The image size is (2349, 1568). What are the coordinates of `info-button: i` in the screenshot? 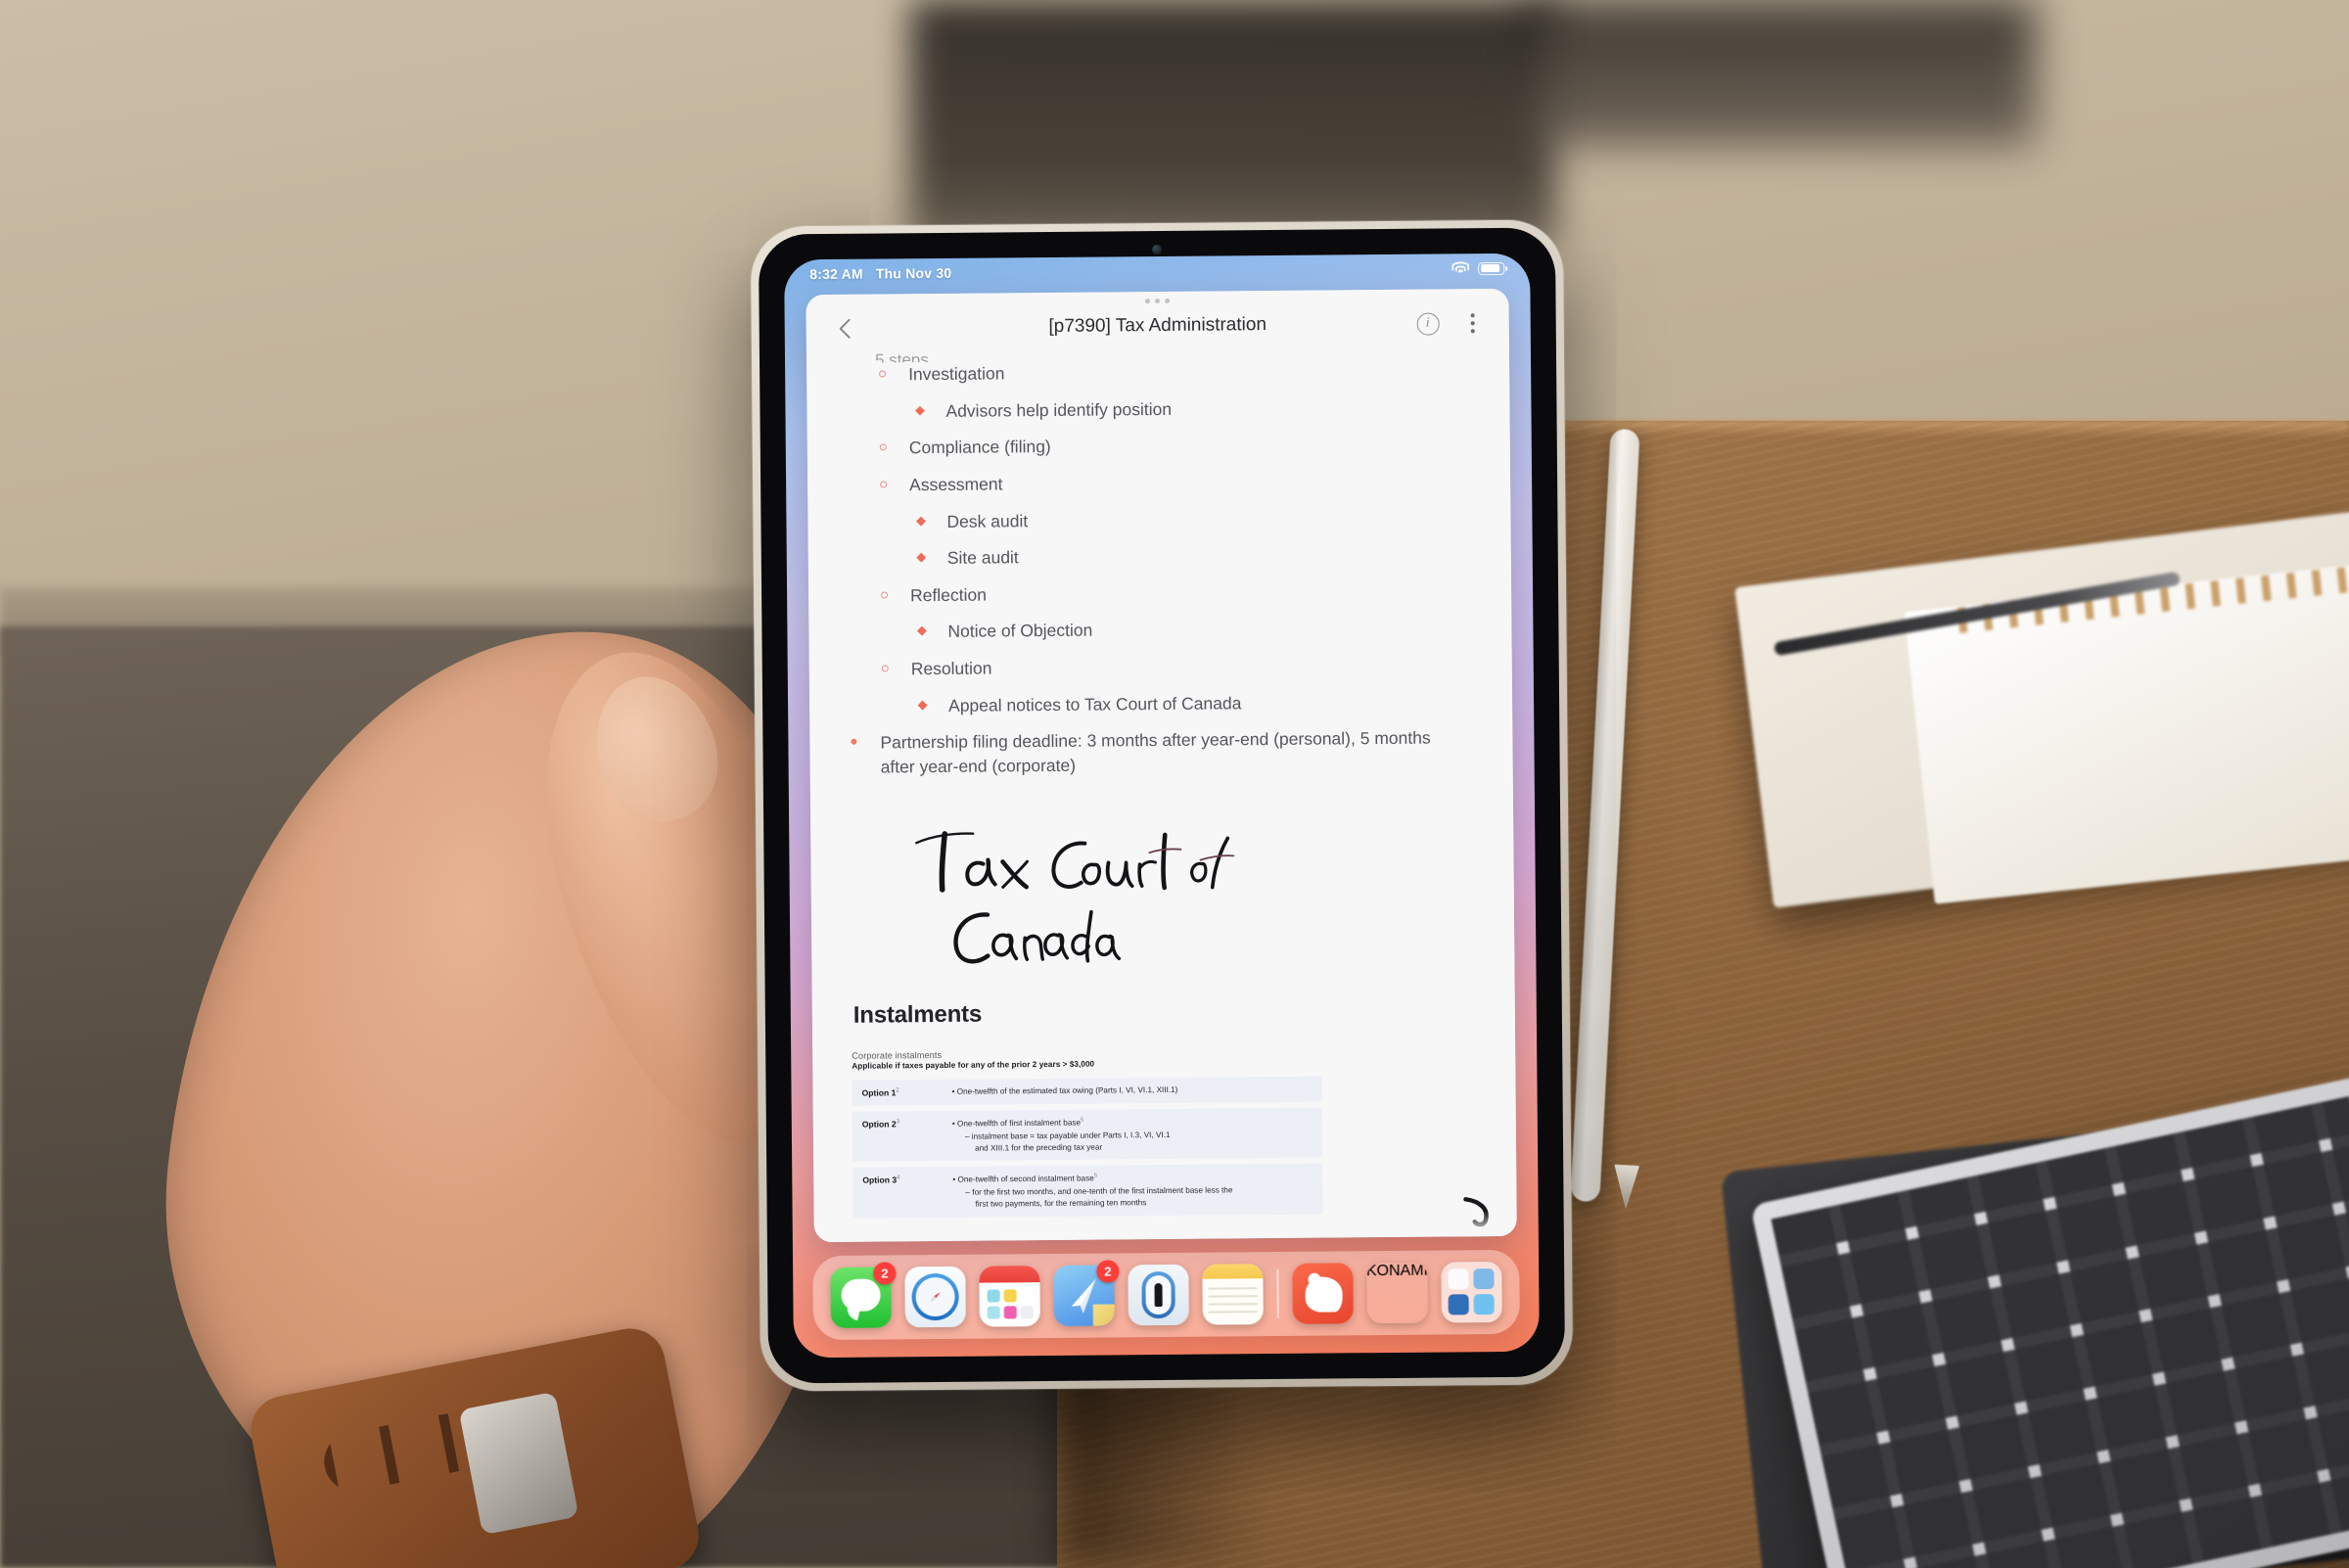 It's located at (1428, 323).